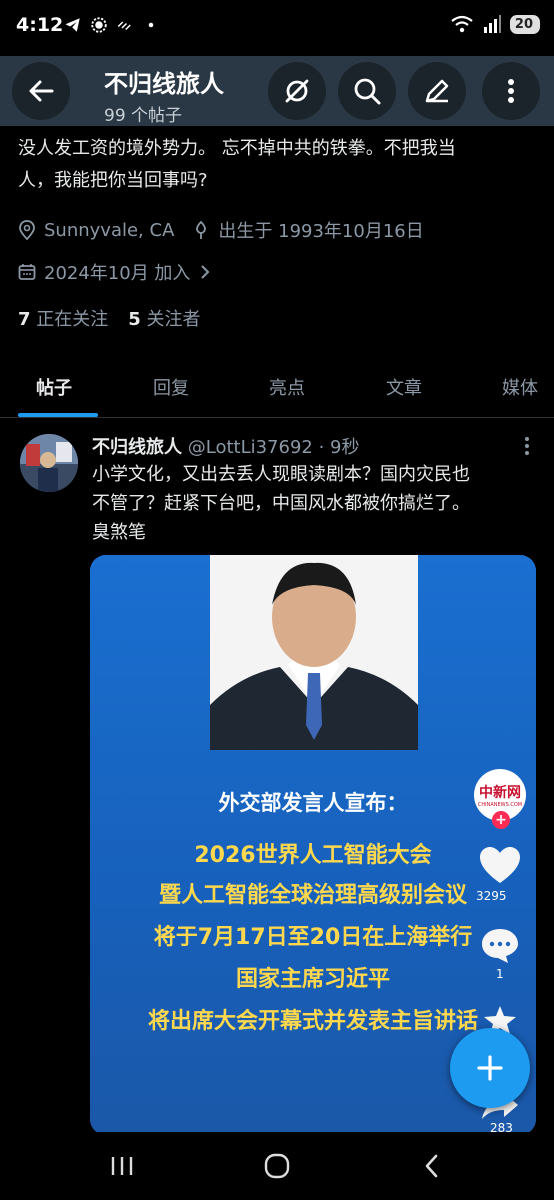  What do you see at coordinates (278, 165) in the screenshot?
I see `profile-bio: 没人发工资的境外势力。 忘不掉中共的铁拳。不把我当 人，我能把你当回事吗?` at bounding box center [278, 165].